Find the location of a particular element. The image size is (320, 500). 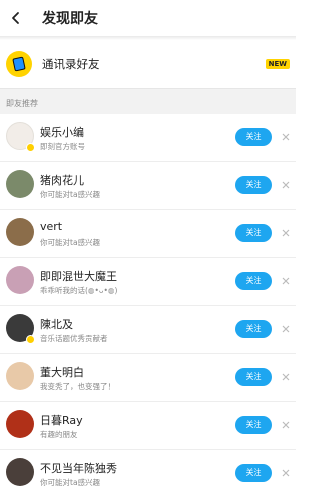

user-row: 董大明白 我变秃了，也变强了！ 关注 is located at coordinates (148, 378).